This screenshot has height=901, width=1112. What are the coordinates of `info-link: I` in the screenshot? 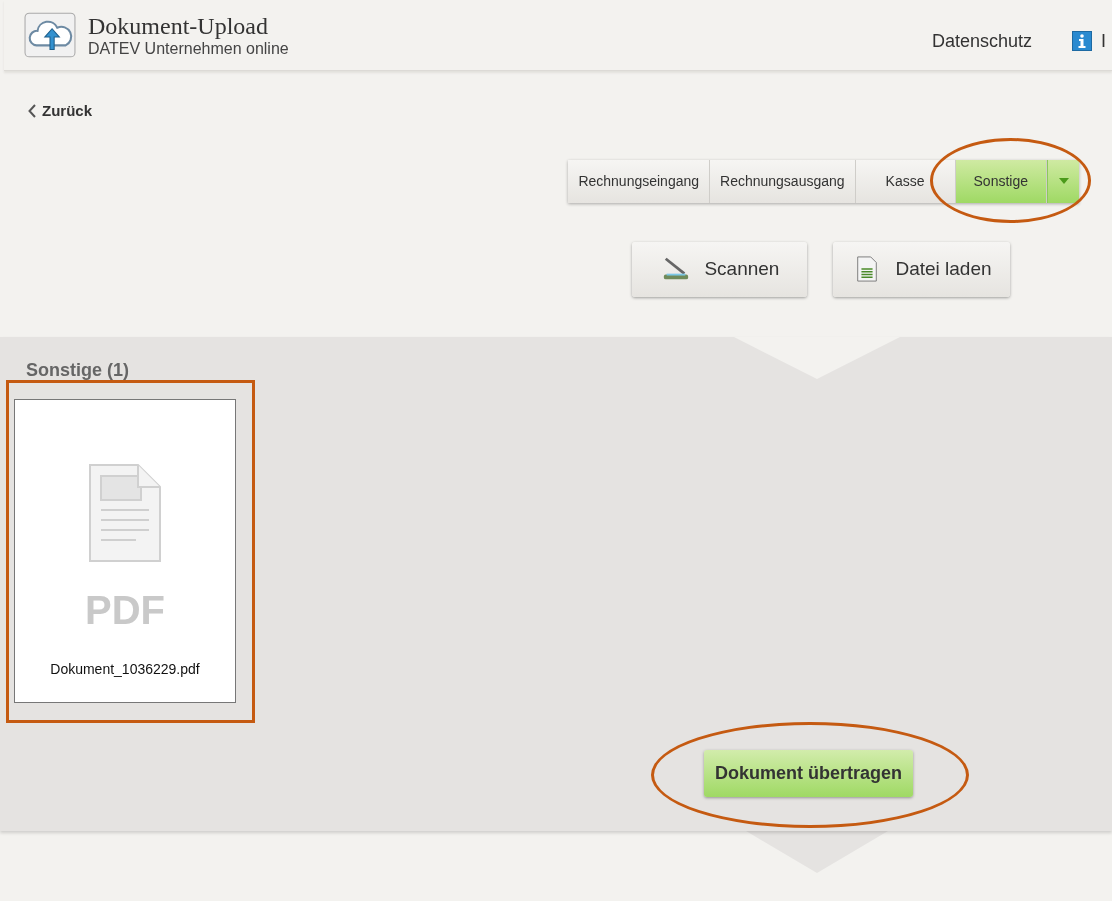 It's located at (1103, 41).